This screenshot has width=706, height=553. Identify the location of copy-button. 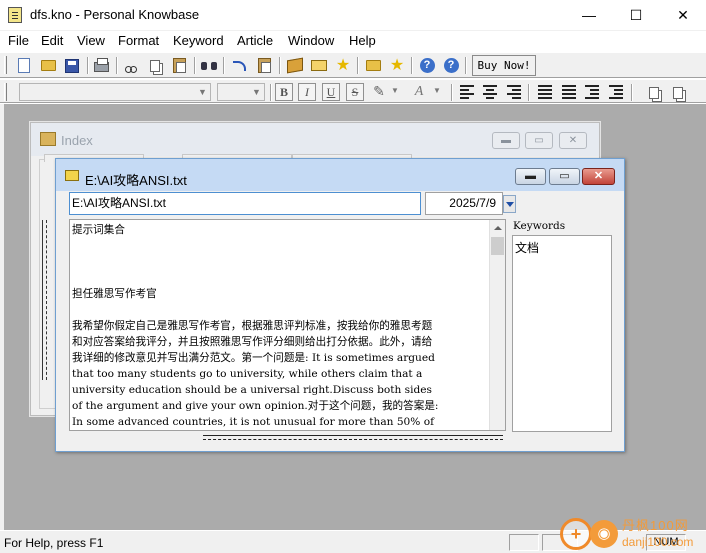
(155, 65).